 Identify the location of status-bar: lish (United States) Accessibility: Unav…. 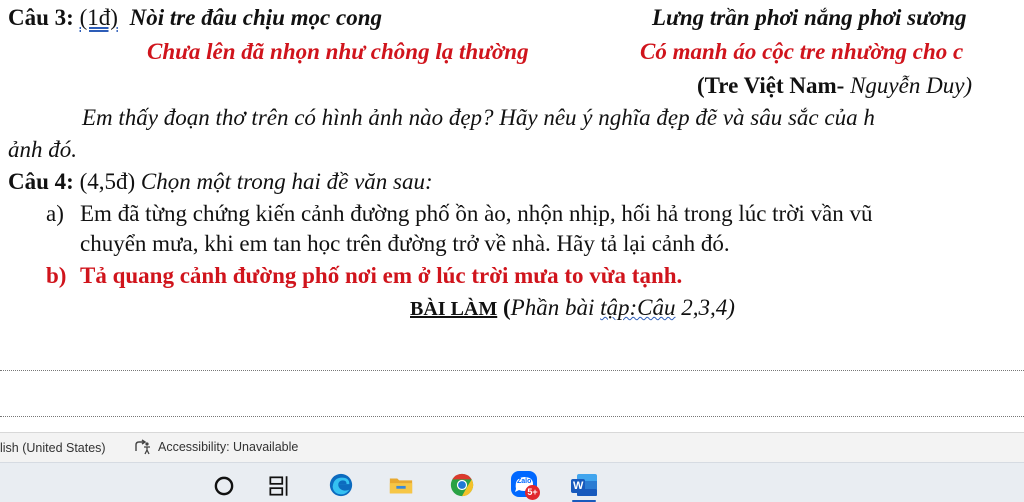
(512, 447).